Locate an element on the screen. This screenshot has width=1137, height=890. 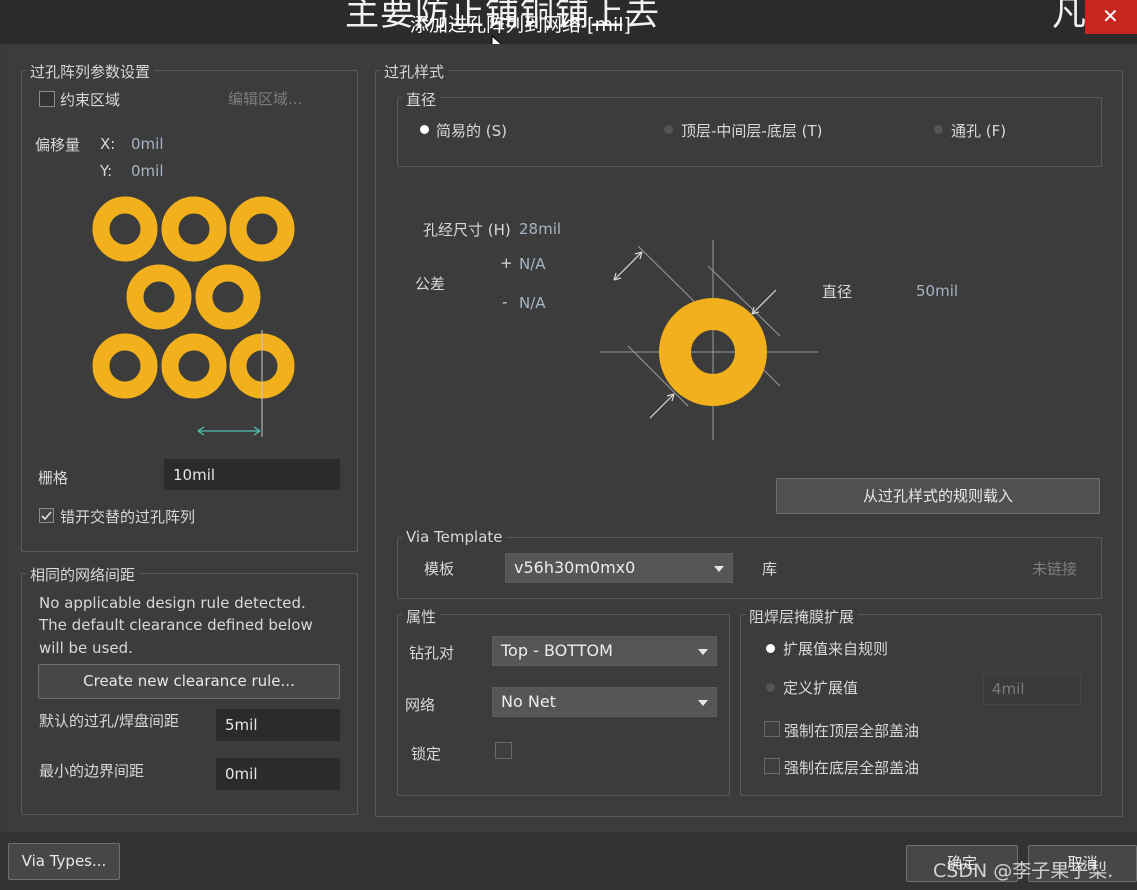
csdn-watermark: CSDN @李子果子梨. is located at coordinates (1023, 871).